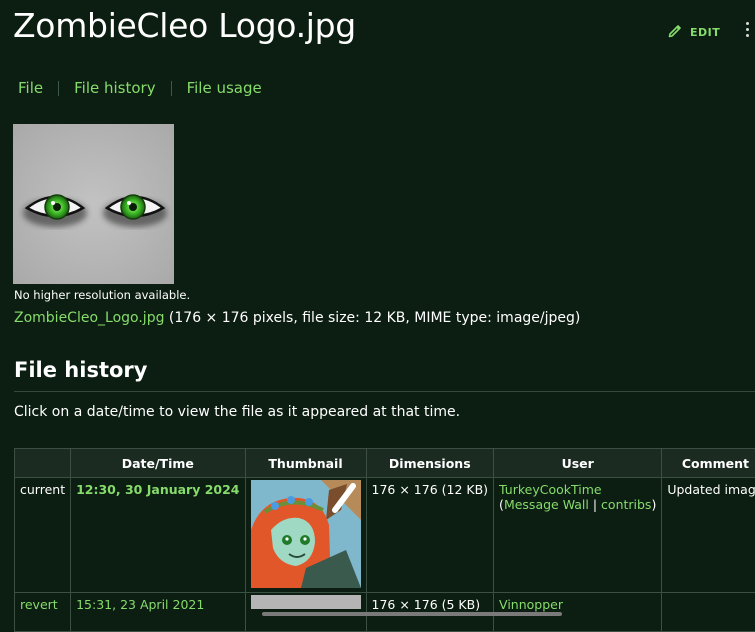  What do you see at coordinates (43, 535) in the screenshot?
I see `row-status: current` at bounding box center [43, 535].